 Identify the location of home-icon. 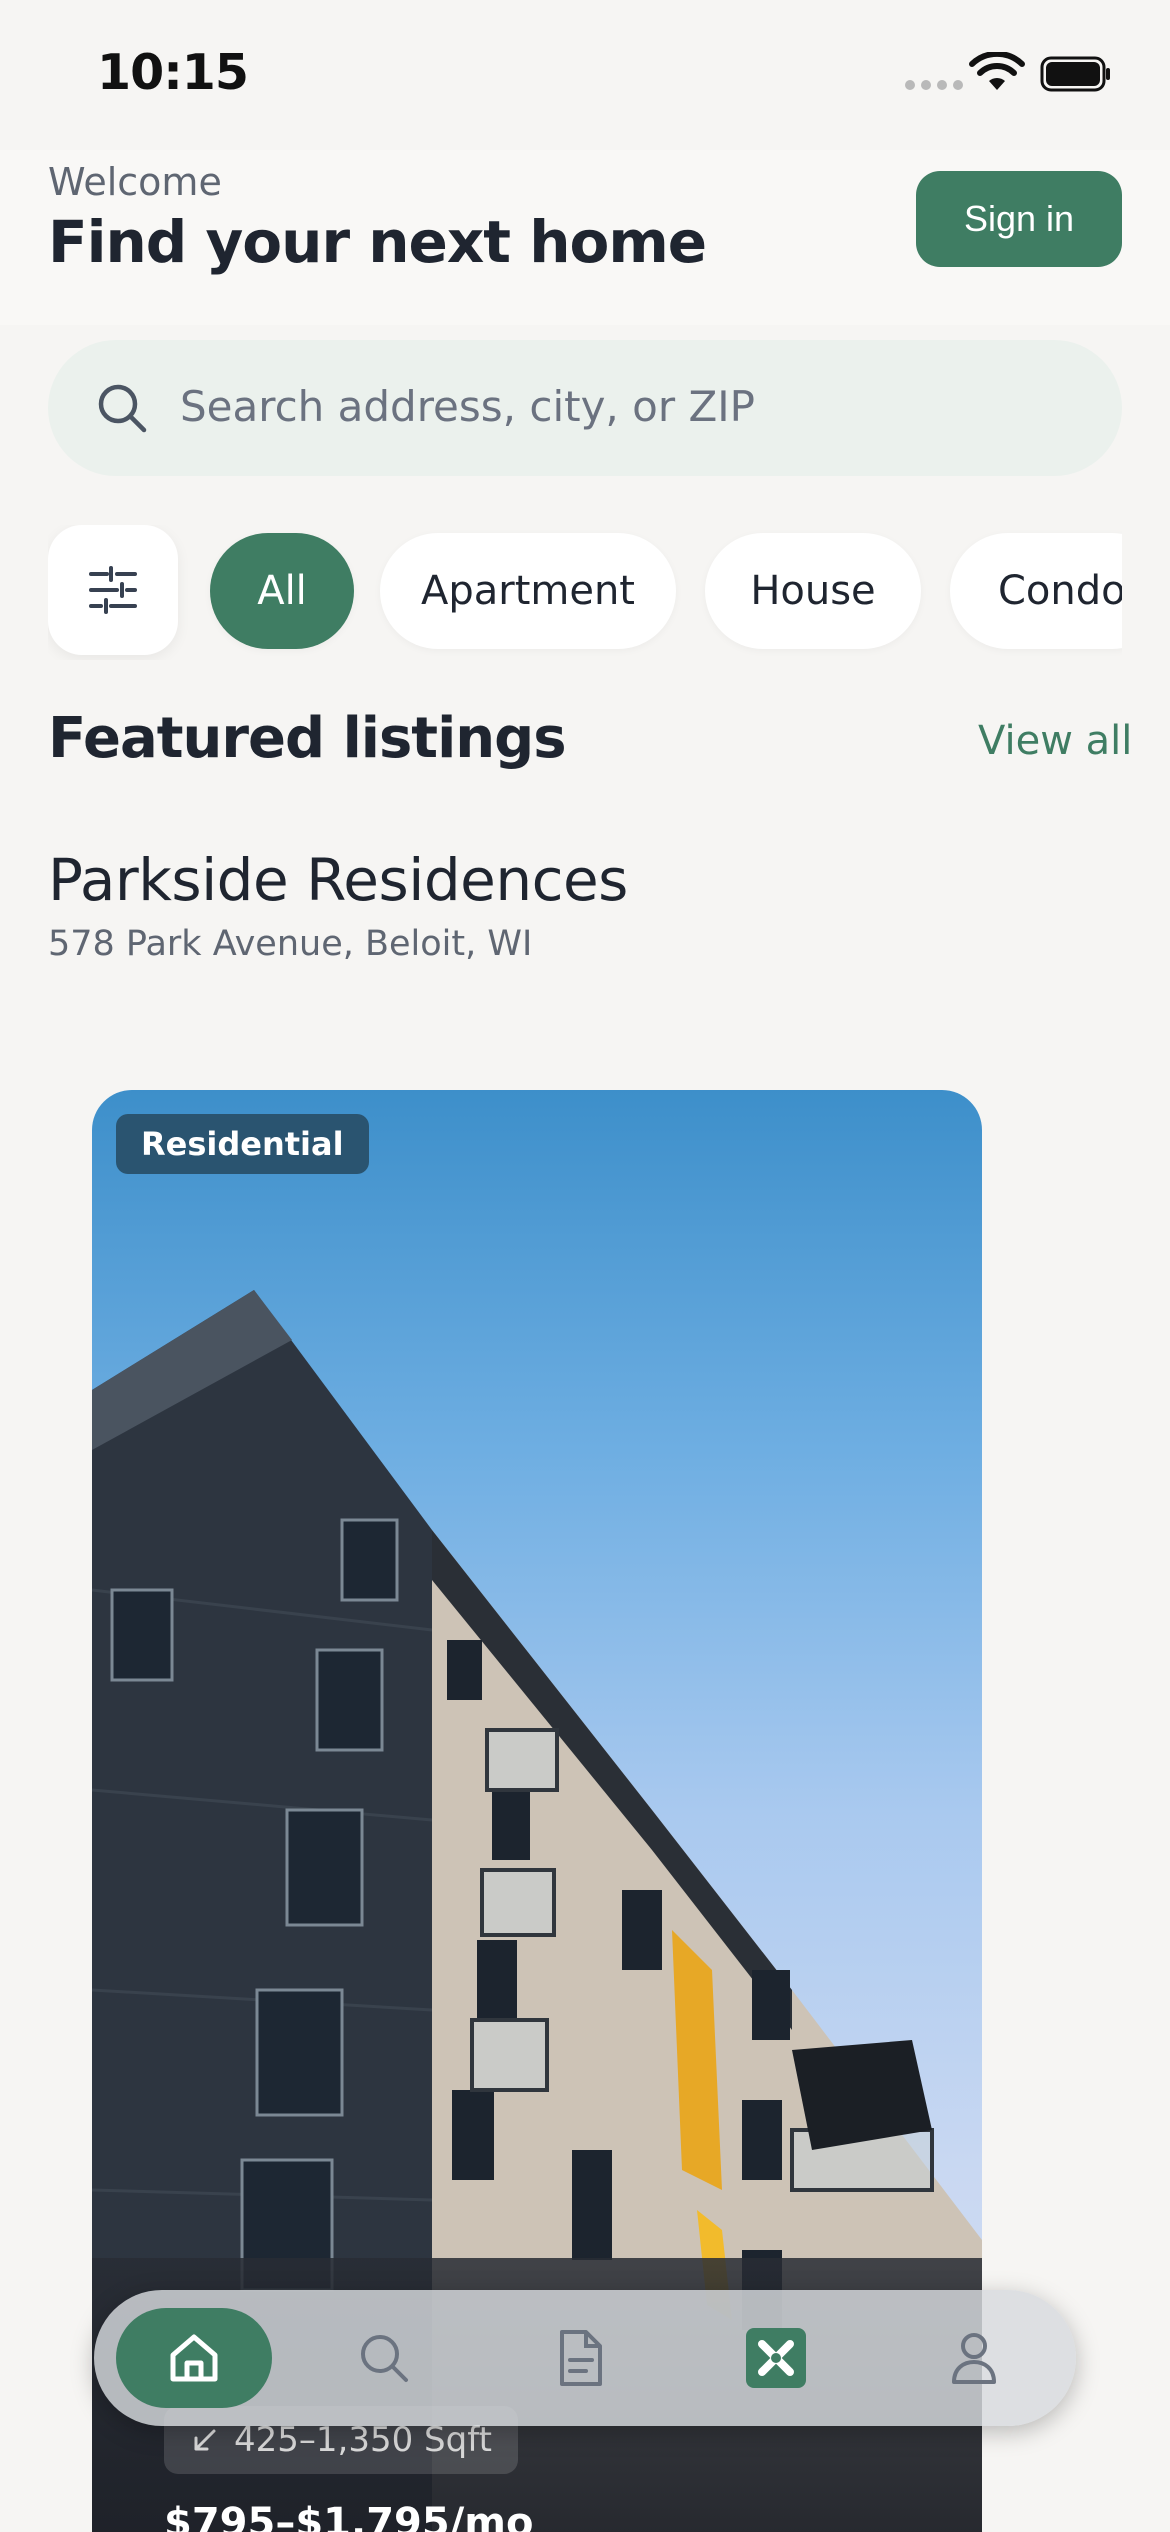
(194, 2358).